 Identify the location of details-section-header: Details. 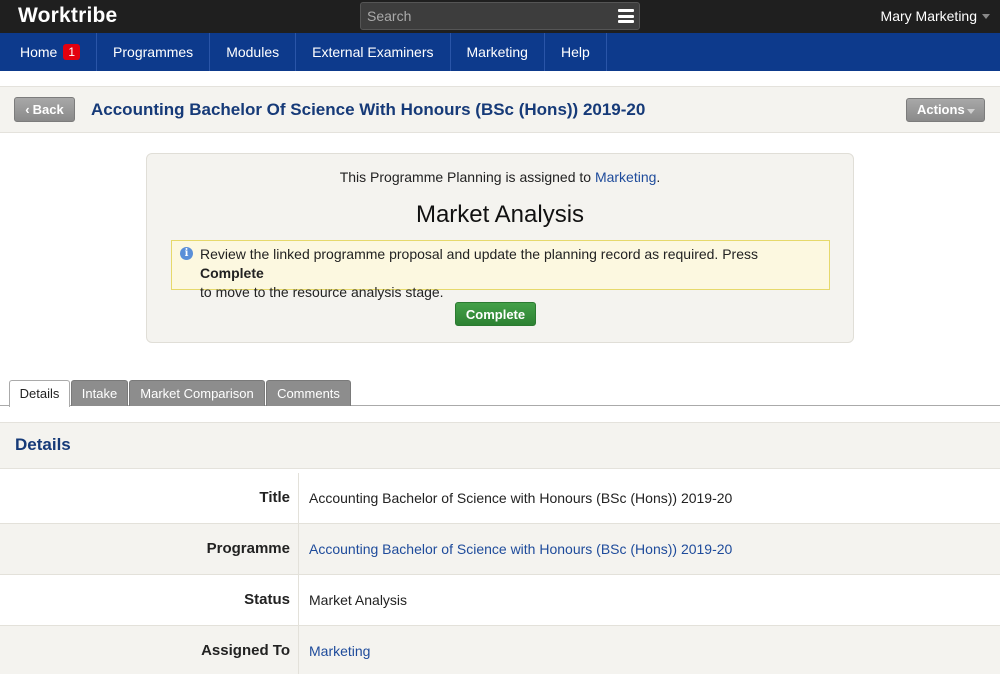
(500, 445).